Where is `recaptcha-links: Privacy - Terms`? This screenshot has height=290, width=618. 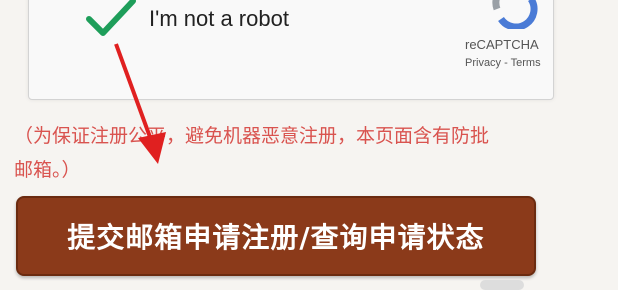 recaptcha-links: Privacy - Terms is located at coordinates (503, 63).